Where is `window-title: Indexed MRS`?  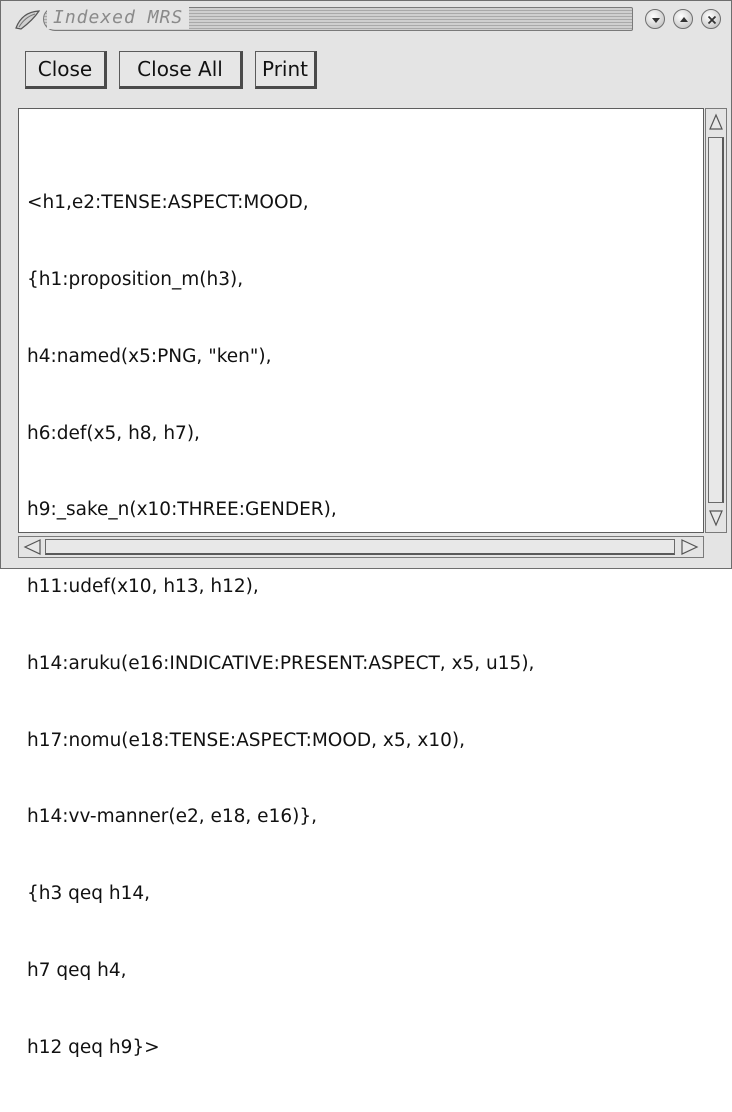 window-title: Indexed MRS is located at coordinates (118, 18).